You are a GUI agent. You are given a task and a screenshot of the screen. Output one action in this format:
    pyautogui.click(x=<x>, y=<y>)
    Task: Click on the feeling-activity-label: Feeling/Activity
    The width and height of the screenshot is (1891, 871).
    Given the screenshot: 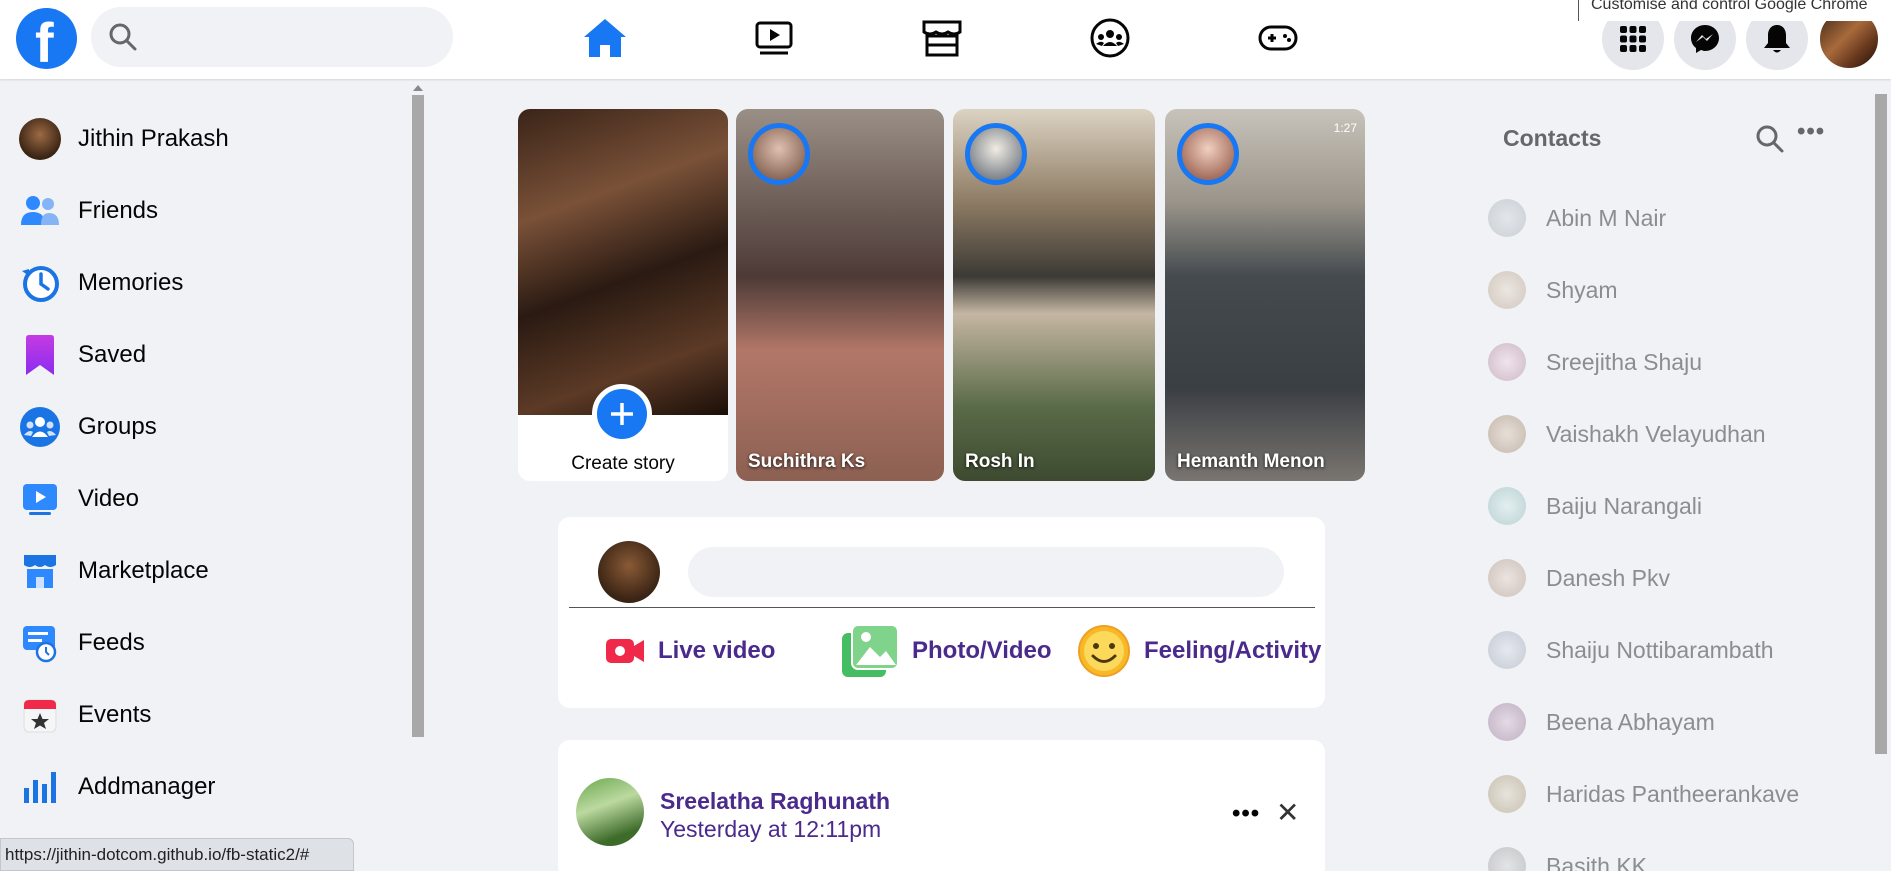 What is the action you would take?
    pyautogui.click(x=1233, y=650)
    